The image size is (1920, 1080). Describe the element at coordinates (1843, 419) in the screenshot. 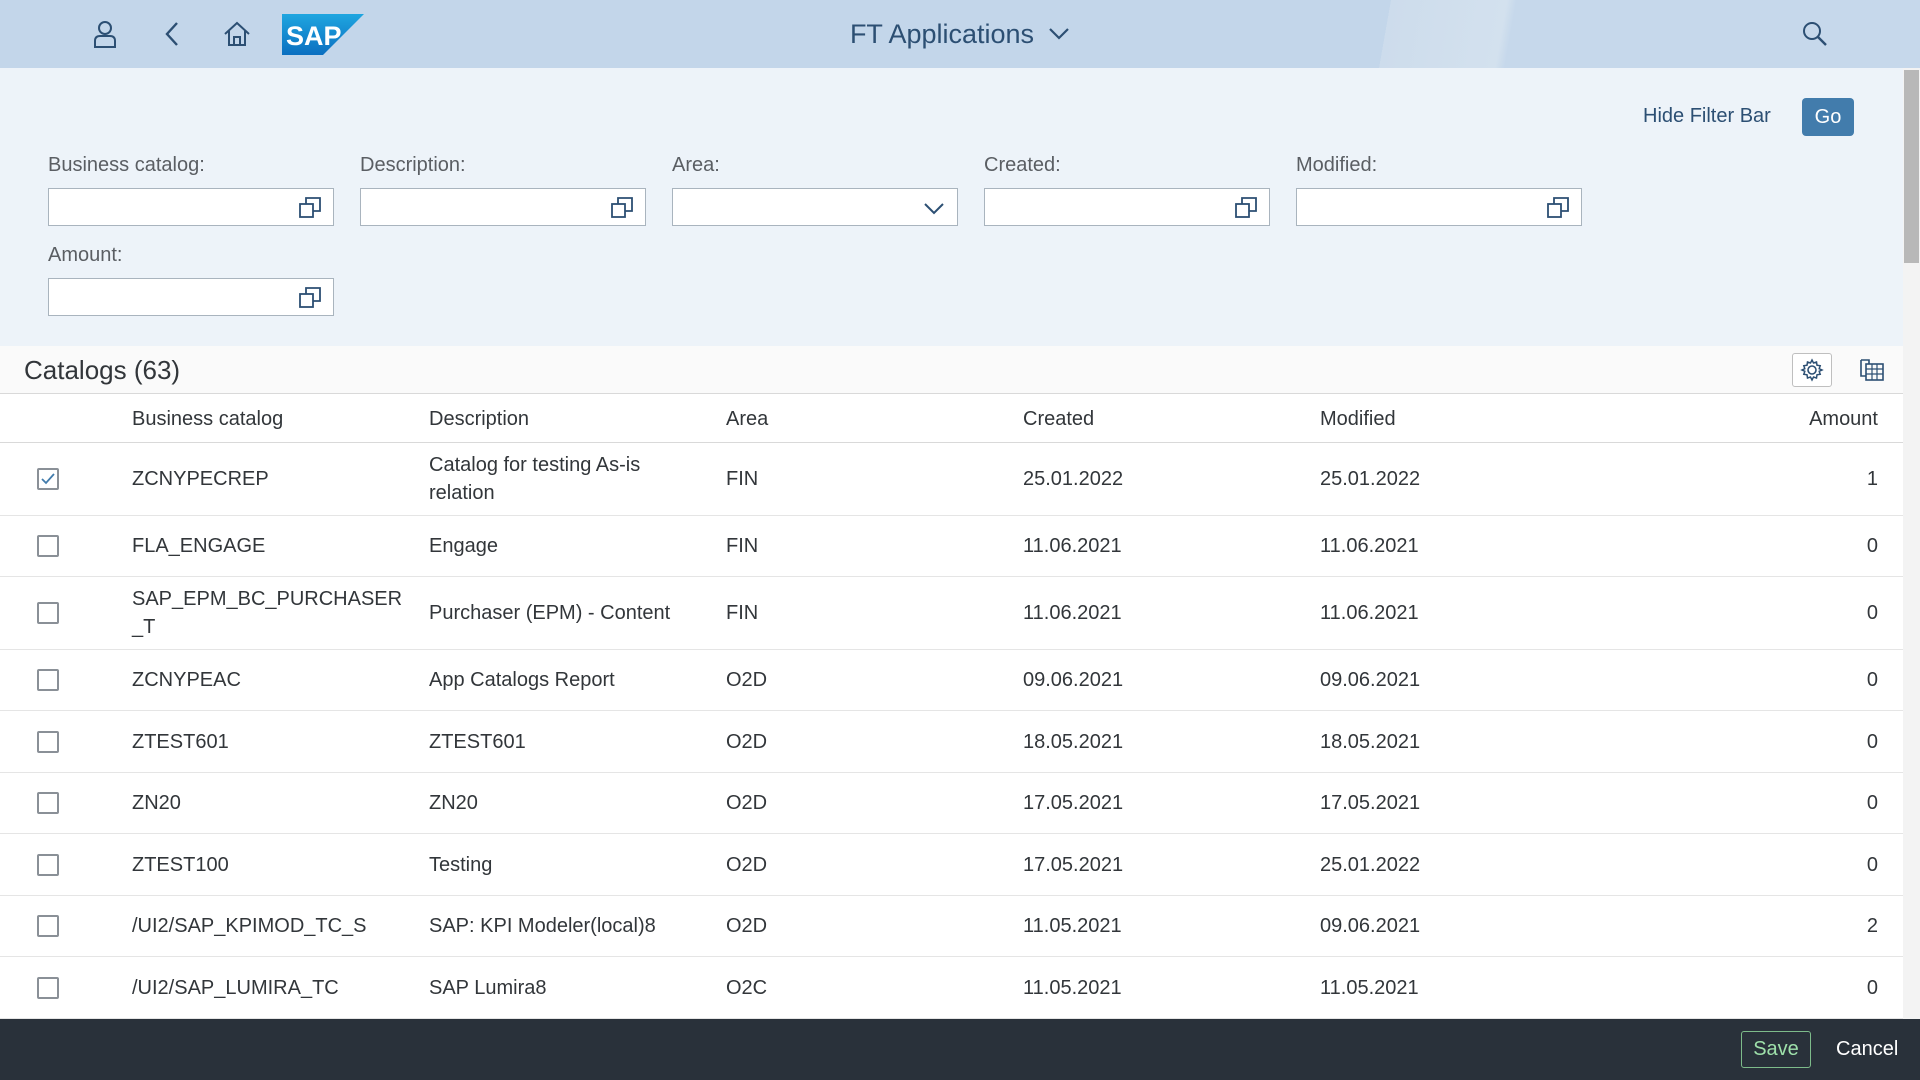

I see `column-header-amount: Amount` at that location.